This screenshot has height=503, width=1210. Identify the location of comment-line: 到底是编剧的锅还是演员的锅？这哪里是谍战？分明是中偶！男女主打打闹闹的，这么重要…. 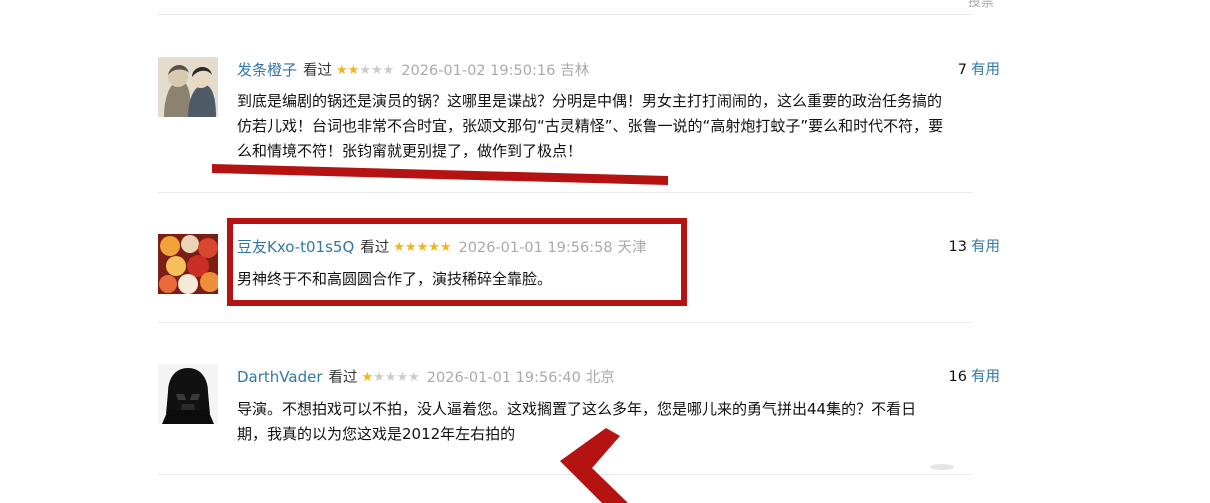
(590, 101).